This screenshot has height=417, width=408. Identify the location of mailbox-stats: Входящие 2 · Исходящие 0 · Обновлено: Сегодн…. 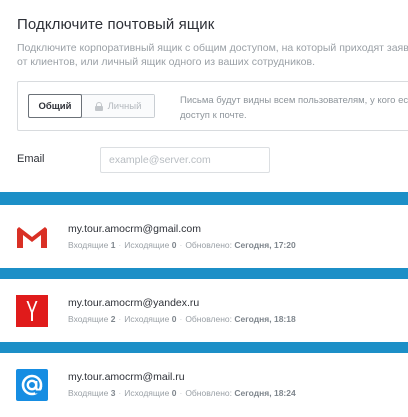
(182, 319).